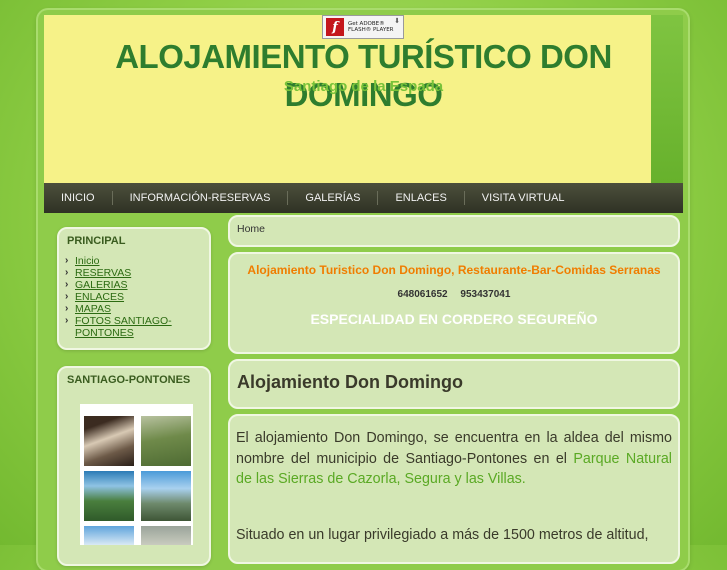  Describe the element at coordinates (363, 75) in the screenshot. I see `site-title: ALOJAMIENTO TURÍSTICO DON DOMINGO` at that location.